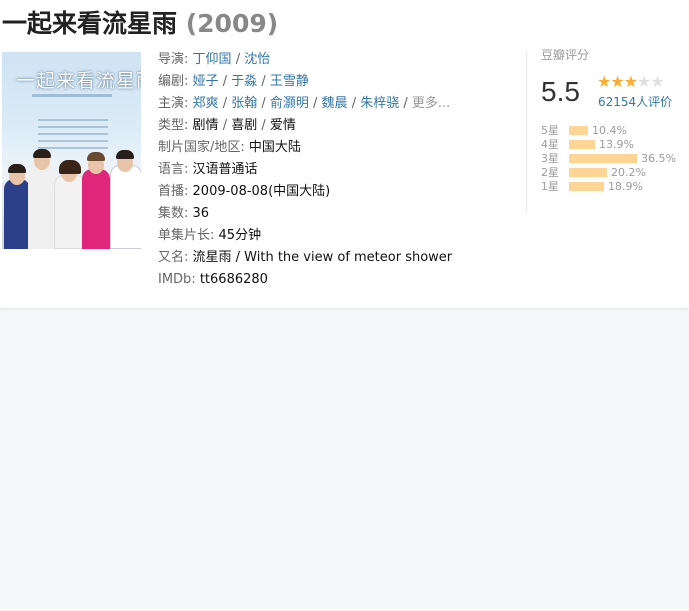 This screenshot has height=611, width=689. What do you see at coordinates (205, 125) in the screenshot?
I see `genre-value: 剧情` at bounding box center [205, 125].